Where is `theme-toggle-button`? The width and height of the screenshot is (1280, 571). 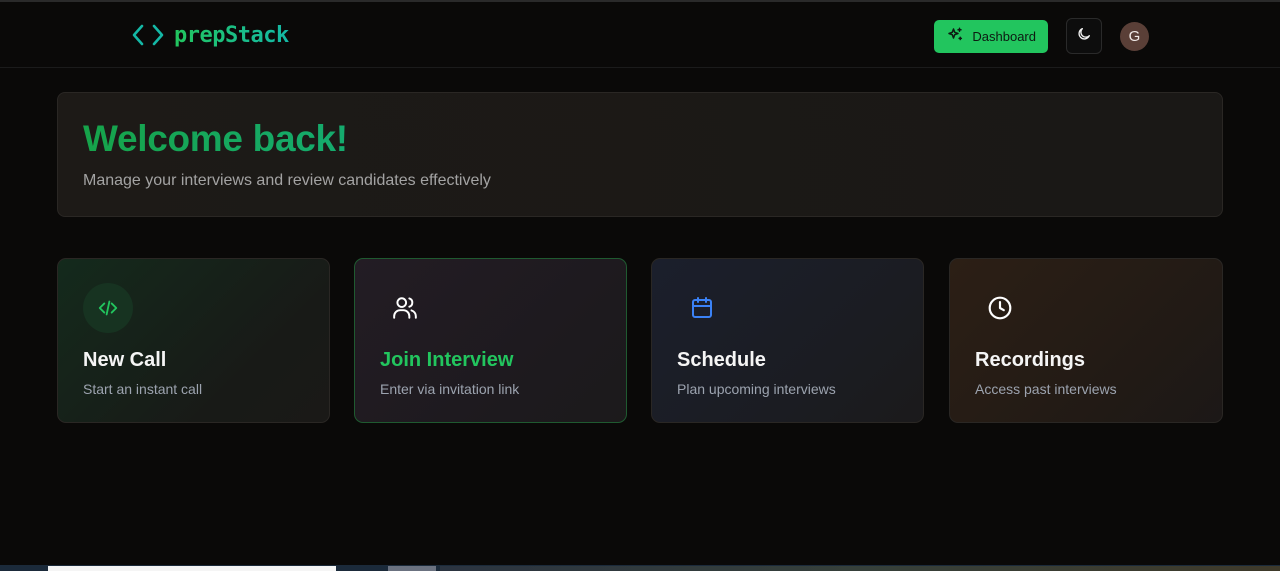 theme-toggle-button is located at coordinates (1084, 36).